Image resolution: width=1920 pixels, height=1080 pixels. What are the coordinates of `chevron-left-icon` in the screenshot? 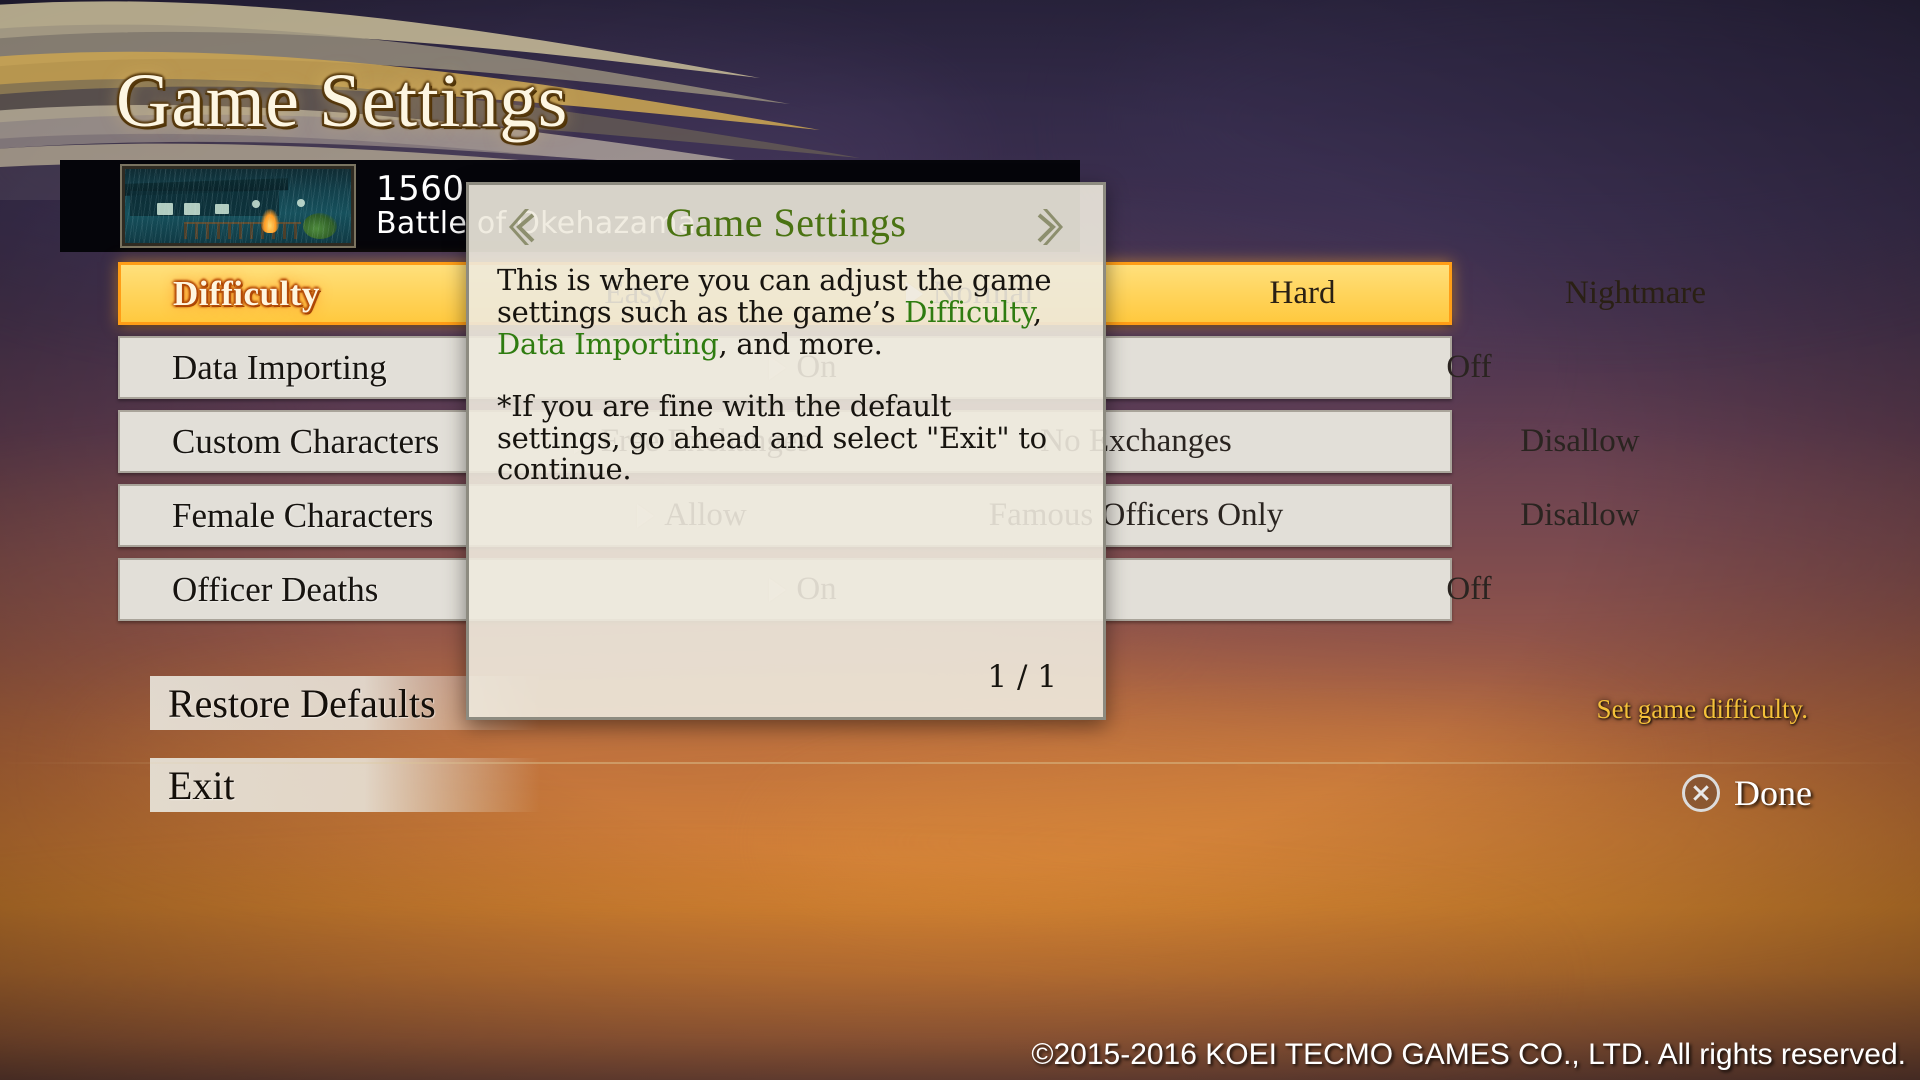 It's located at (520, 227).